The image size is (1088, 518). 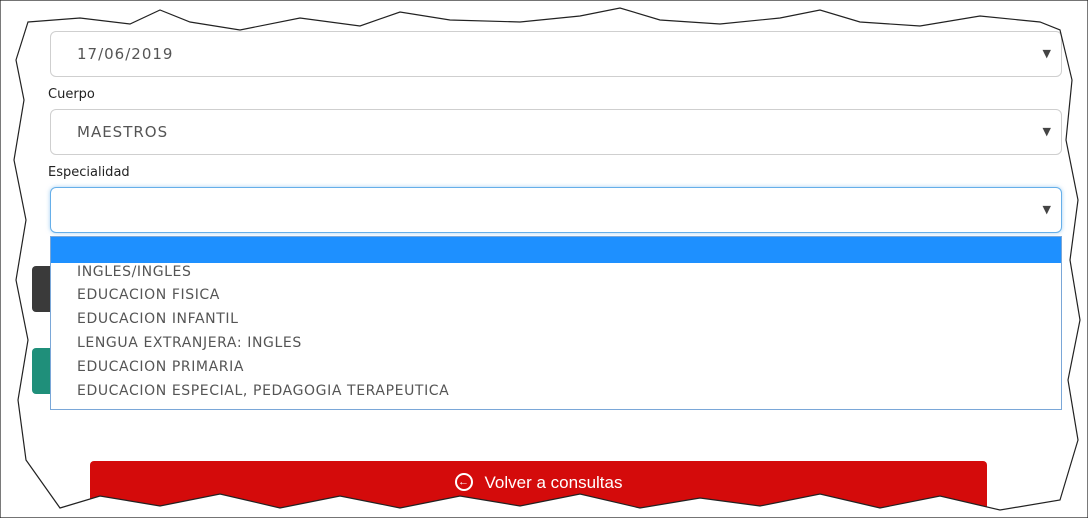 What do you see at coordinates (125, 54) in the screenshot?
I see `fecha-value: 17/06/2019` at bounding box center [125, 54].